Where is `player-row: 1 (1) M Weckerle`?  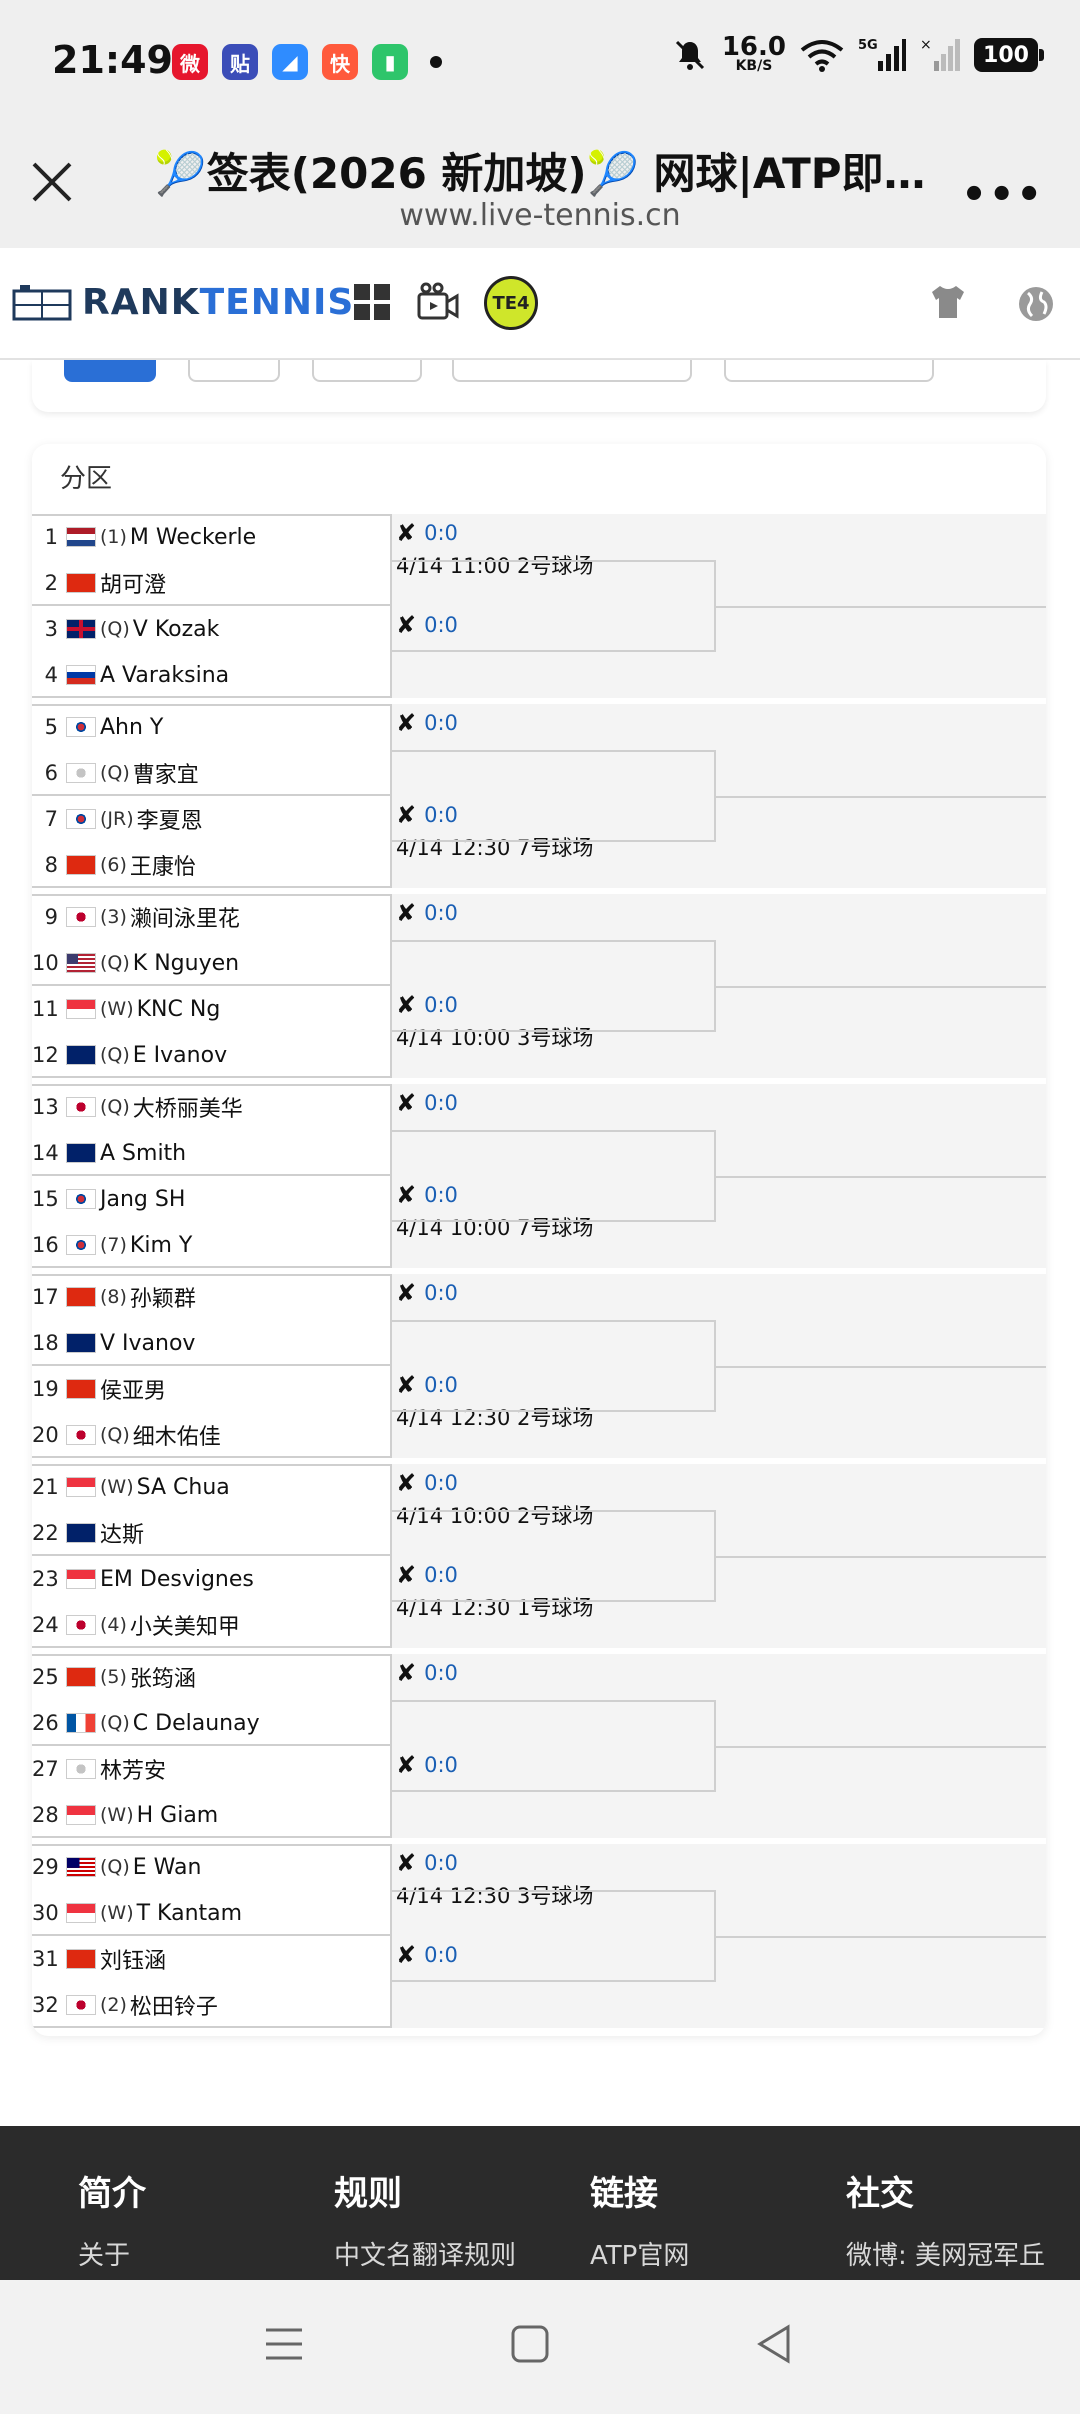
player-row: 1 (1) M Weckerle is located at coordinates (212, 537).